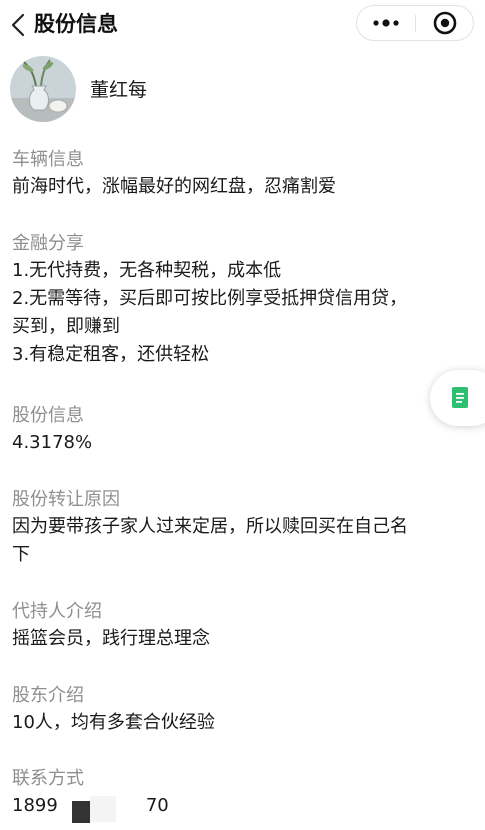 This screenshot has width=485, height=830. Describe the element at coordinates (111, 638) in the screenshot. I see `section-text: 摇篮会员，践行理总理念` at that location.